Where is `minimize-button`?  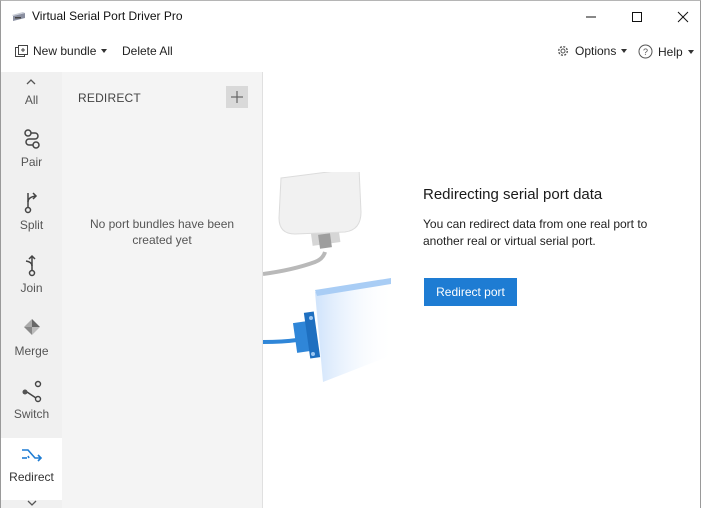
minimize-button is located at coordinates (591, 17).